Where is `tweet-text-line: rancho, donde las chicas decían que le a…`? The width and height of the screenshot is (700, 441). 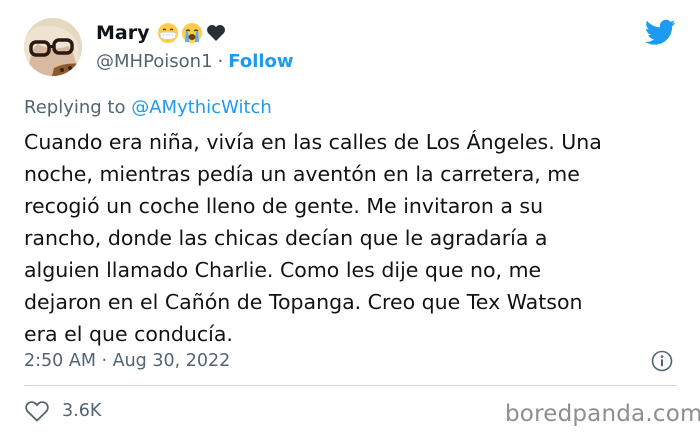 tweet-text-line: rancho, donde las chicas decían que le a… is located at coordinates (286, 238).